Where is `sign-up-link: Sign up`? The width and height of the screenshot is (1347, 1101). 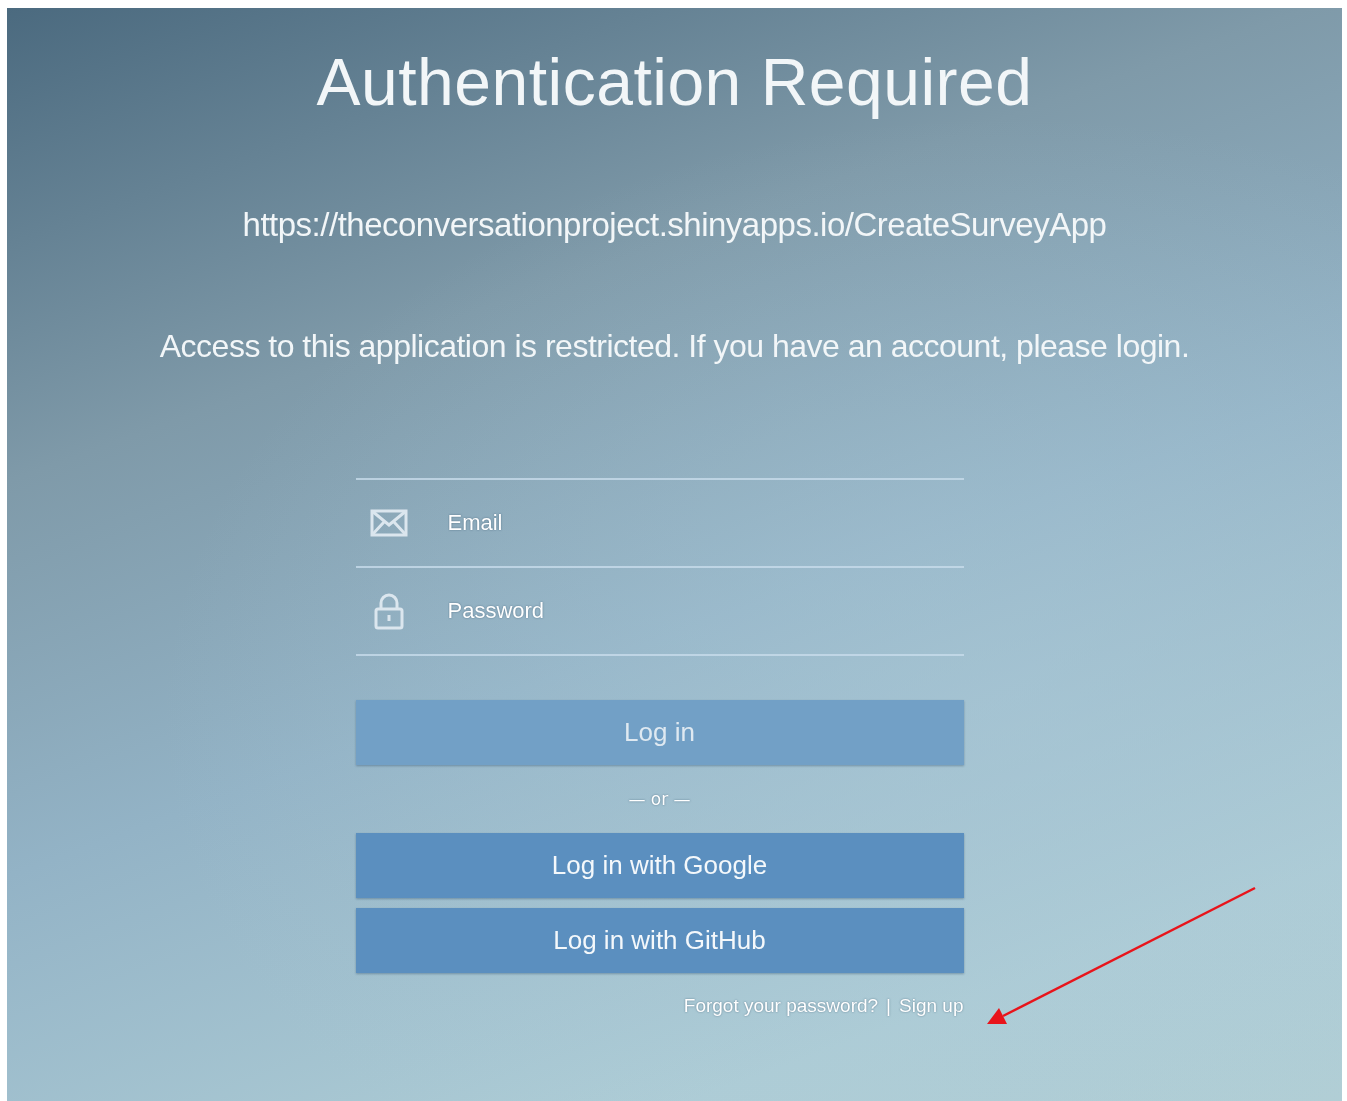 sign-up-link: Sign up is located at coordinates (931, 1006).